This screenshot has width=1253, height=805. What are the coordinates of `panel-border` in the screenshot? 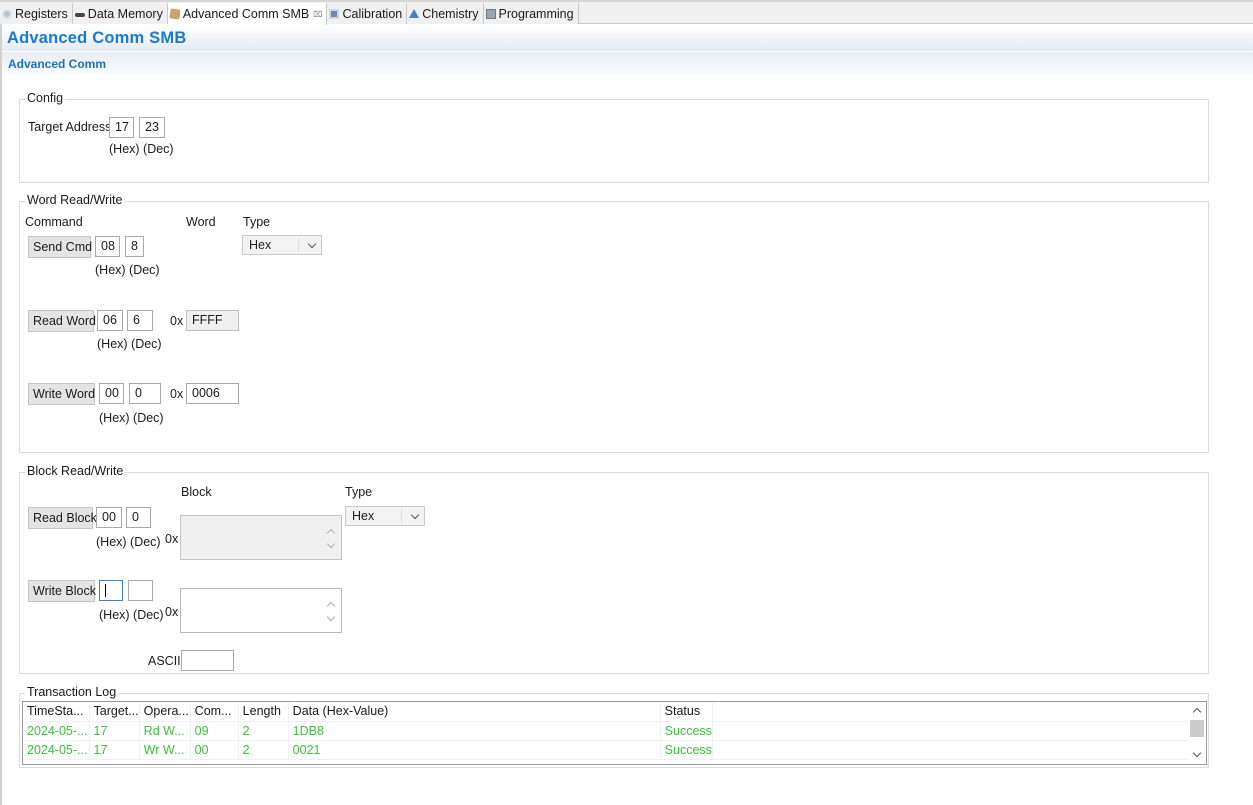 It's located at (1, 414).